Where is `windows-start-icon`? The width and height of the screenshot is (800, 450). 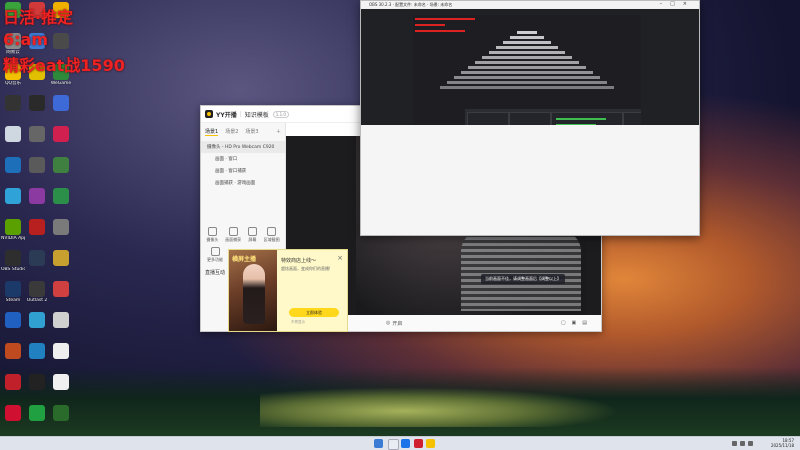
windows-start-icon is located at coordinates (378, 443).